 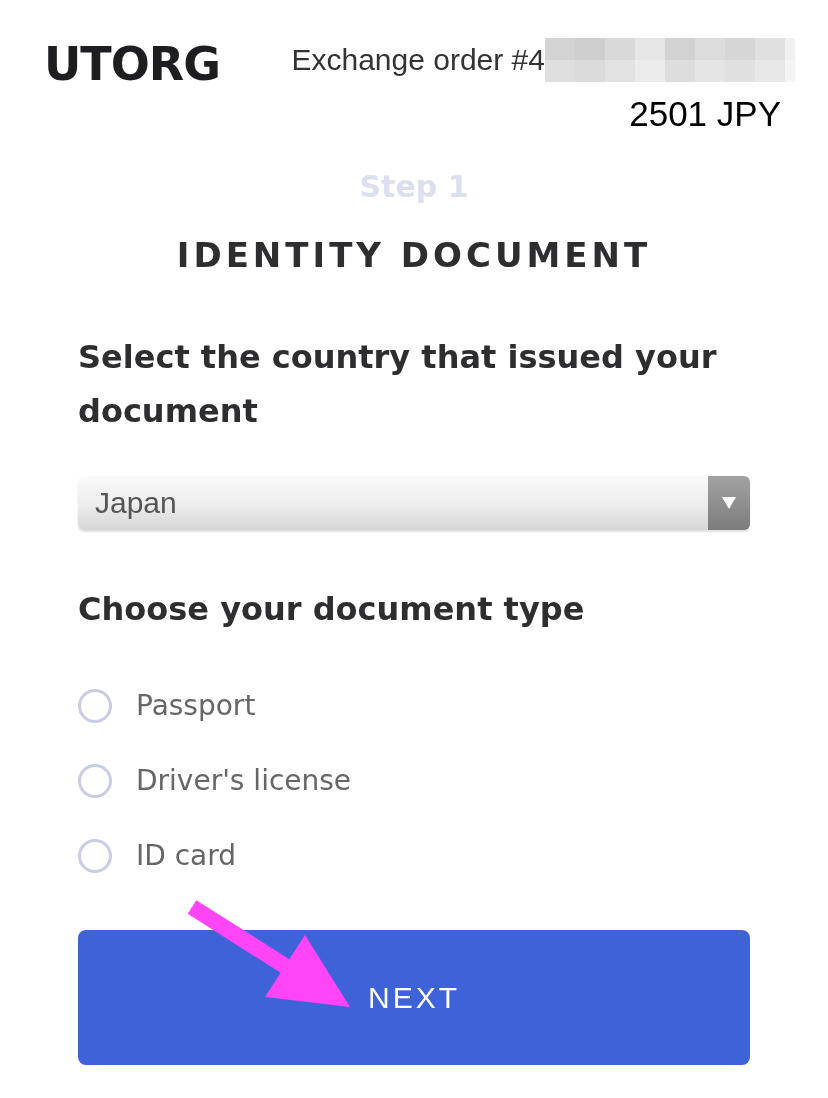 What do you see at coordinates (705, 114) in the screenshot?
I see `order-amount: 2501 JPY` at bounding box center [705, 114].